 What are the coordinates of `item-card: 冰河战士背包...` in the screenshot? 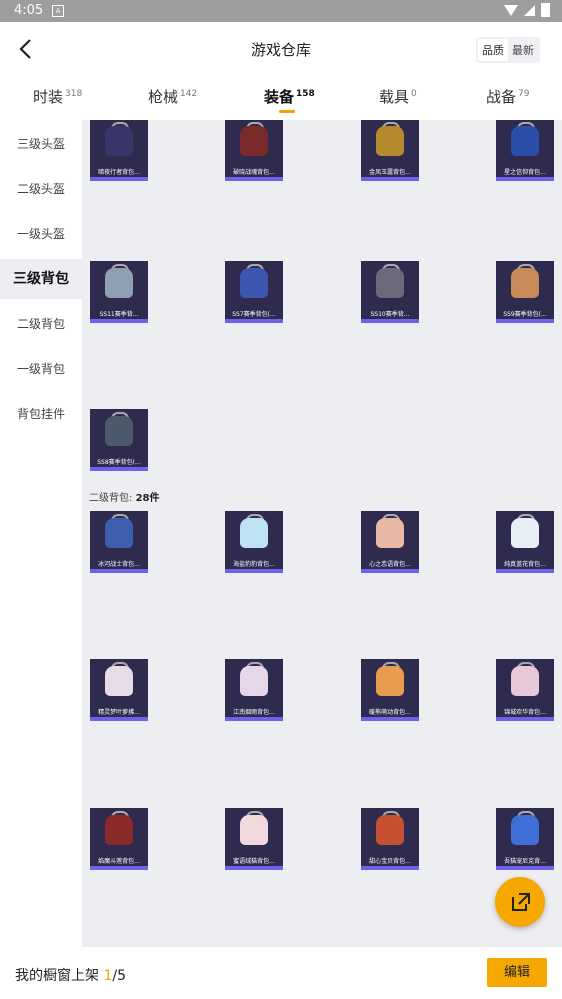 It's located at (119, 542).